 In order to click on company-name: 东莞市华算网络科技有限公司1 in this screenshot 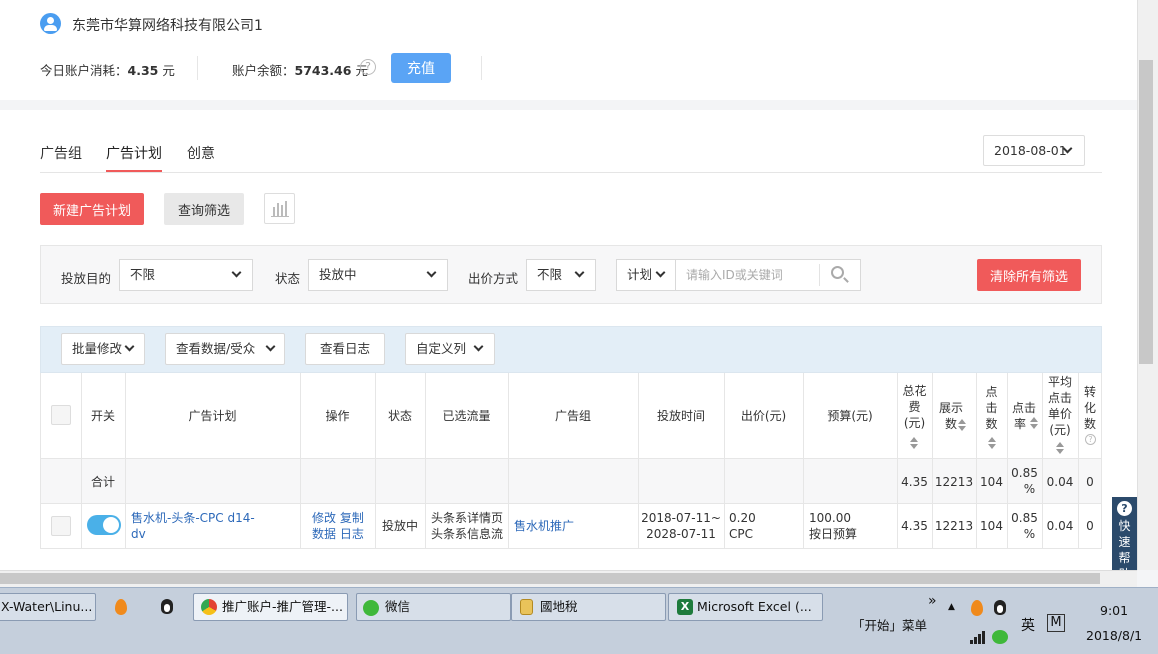, I will do `click(167, 26)`.